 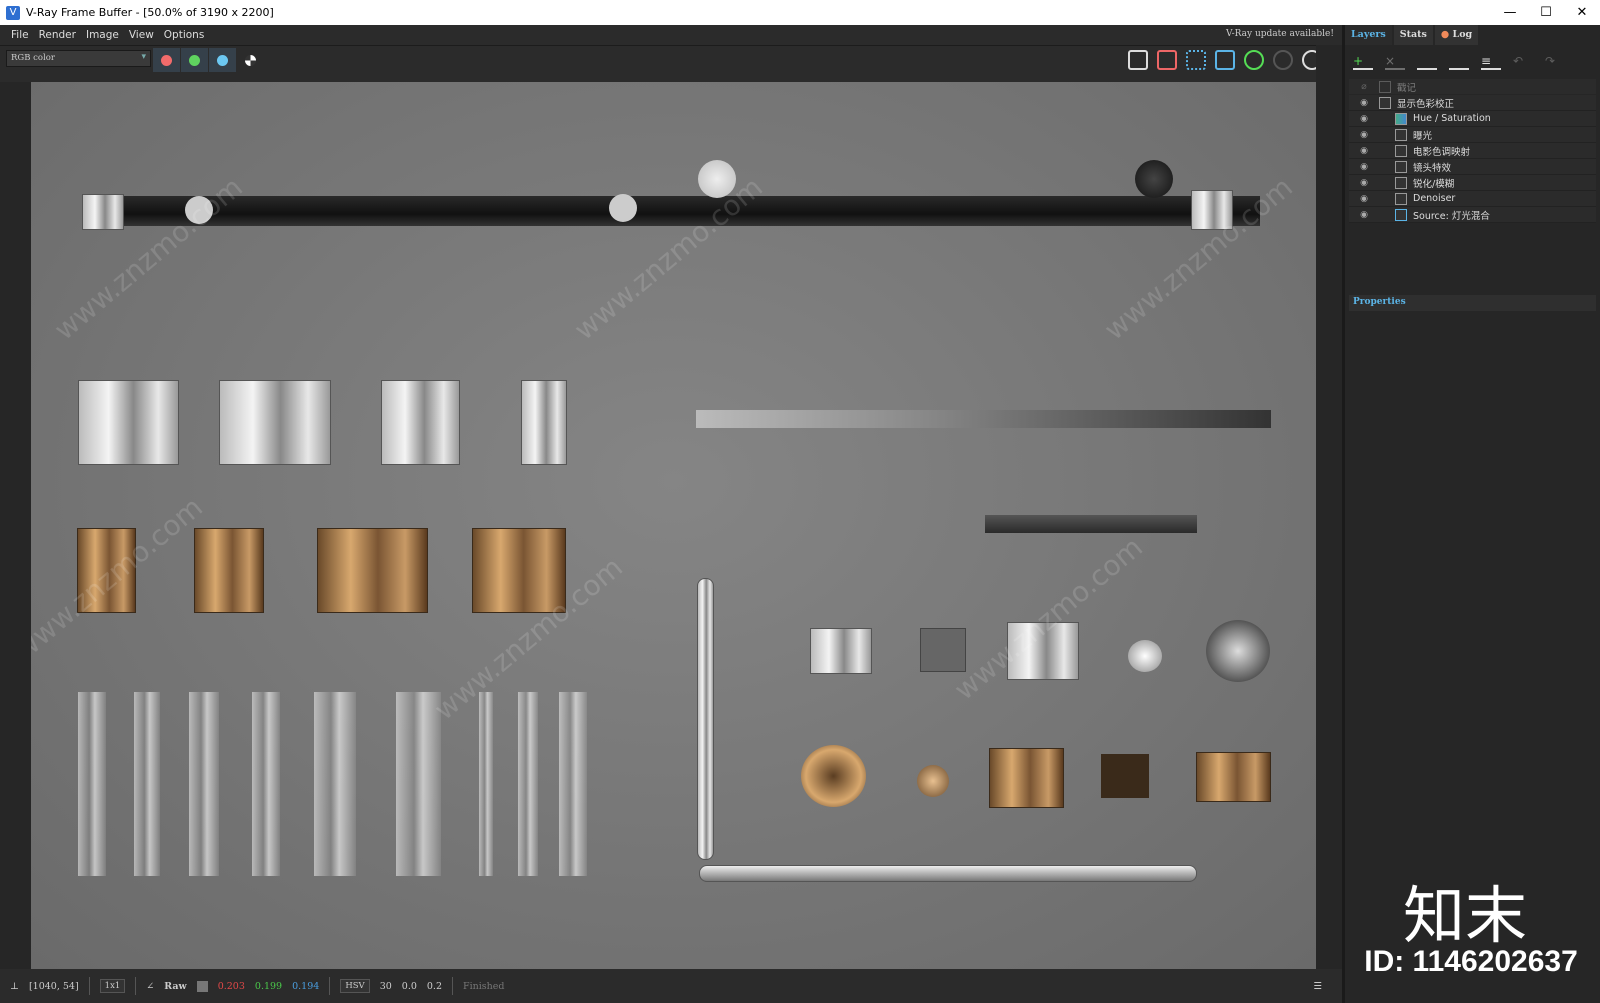 What do you see at coordinates (20, 35) in the screenshot?
I see `menu-file: File` at bounding box center [20, 35].